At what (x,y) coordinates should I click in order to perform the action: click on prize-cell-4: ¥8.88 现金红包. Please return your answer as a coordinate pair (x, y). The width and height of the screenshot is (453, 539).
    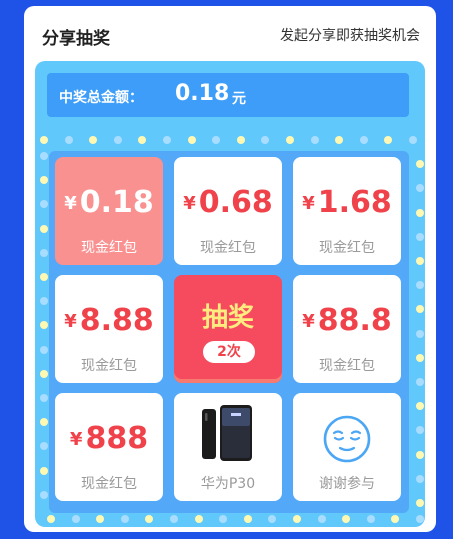
    Looking at the image, I should click on (109, 329).